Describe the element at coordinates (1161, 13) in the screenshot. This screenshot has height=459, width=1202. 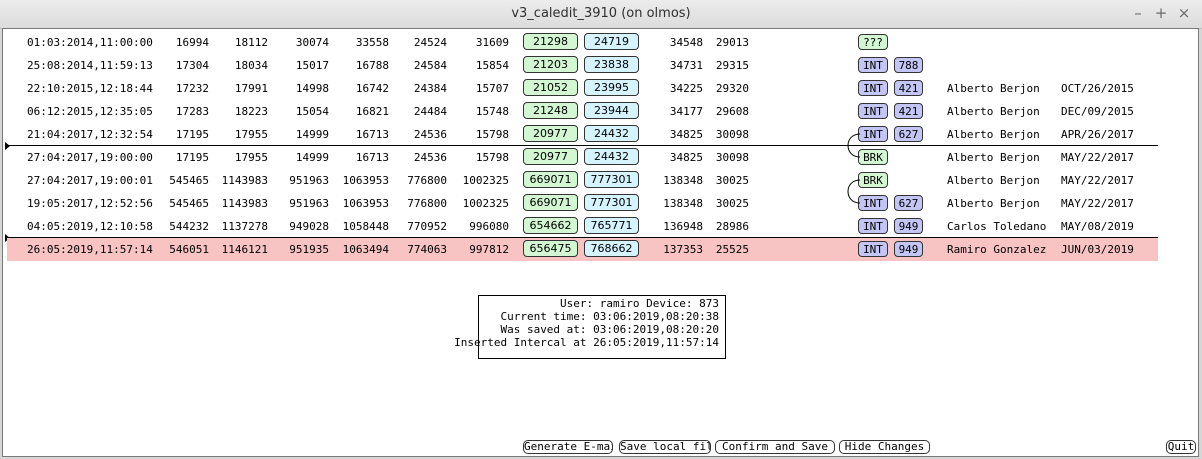
I see `maximize-button: +` at that location.